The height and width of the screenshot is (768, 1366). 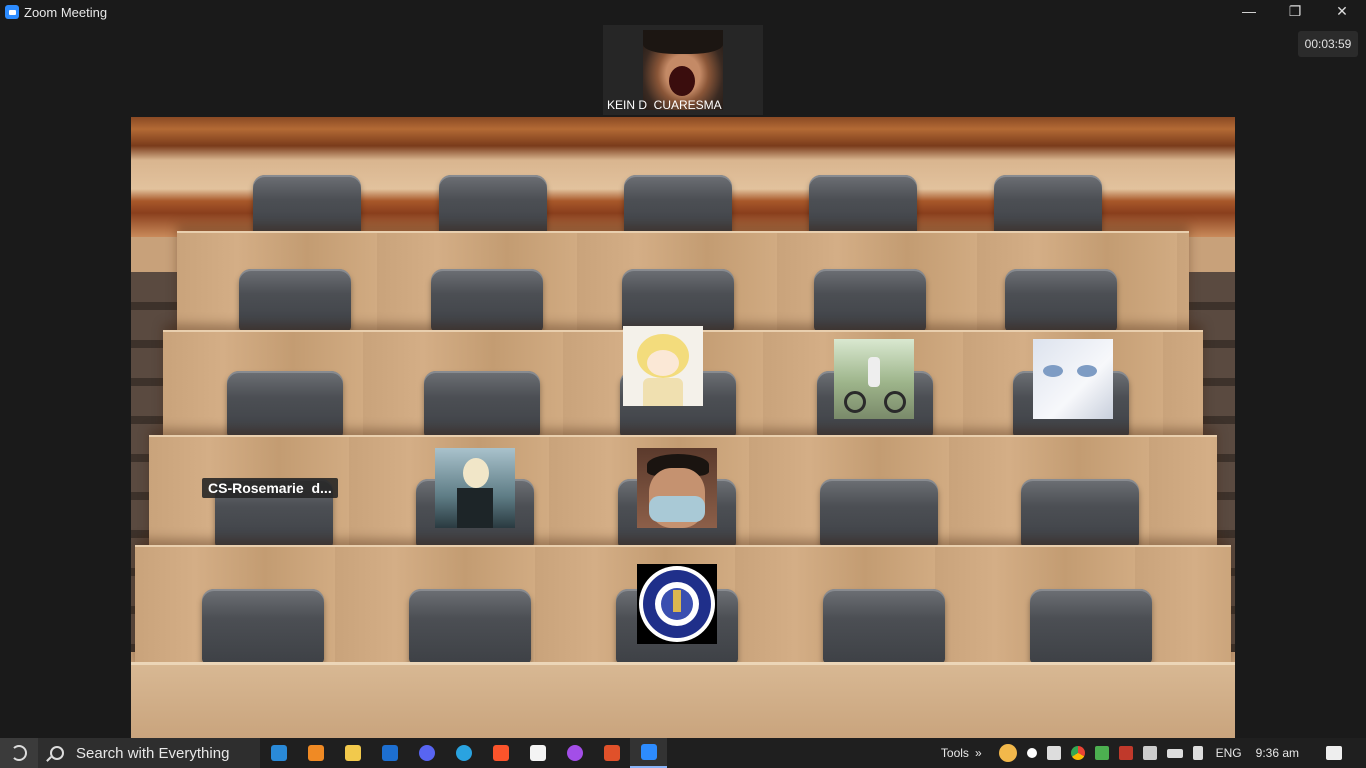 I want to click on weather-icon, so click(x=1007, y=753).